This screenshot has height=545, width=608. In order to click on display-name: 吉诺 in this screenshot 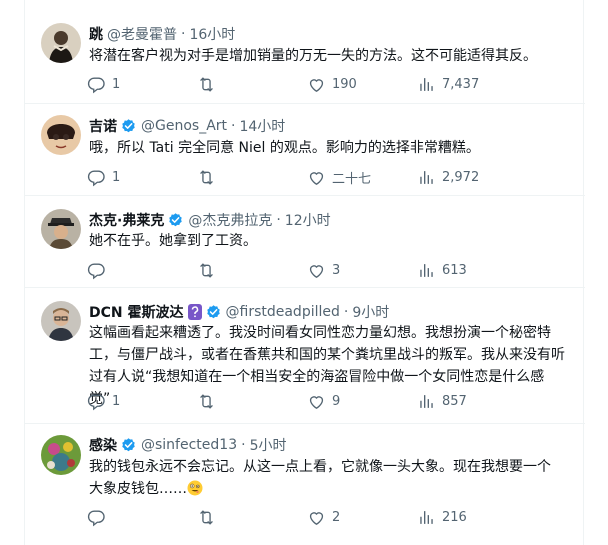, I will do `click(103, 126)`.